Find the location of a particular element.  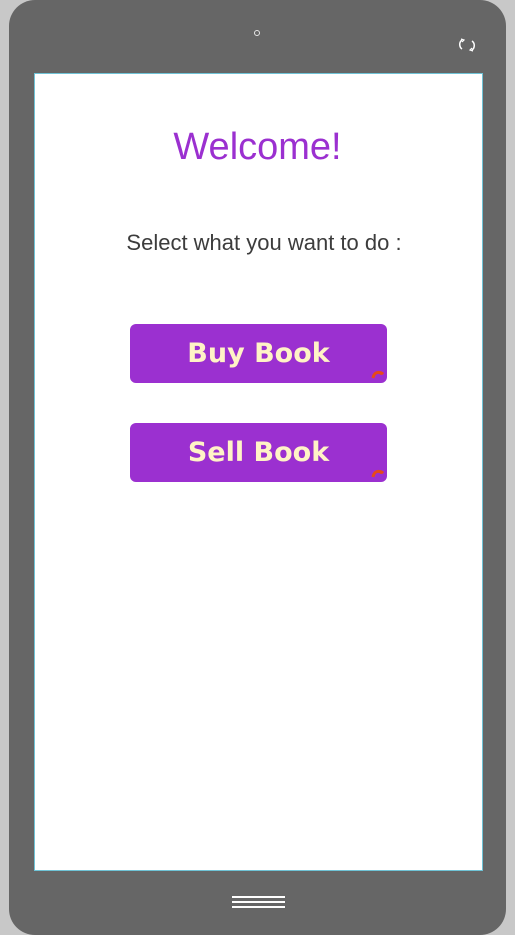

buy-book-label: Buy Book is located at coordinates (258, 353).